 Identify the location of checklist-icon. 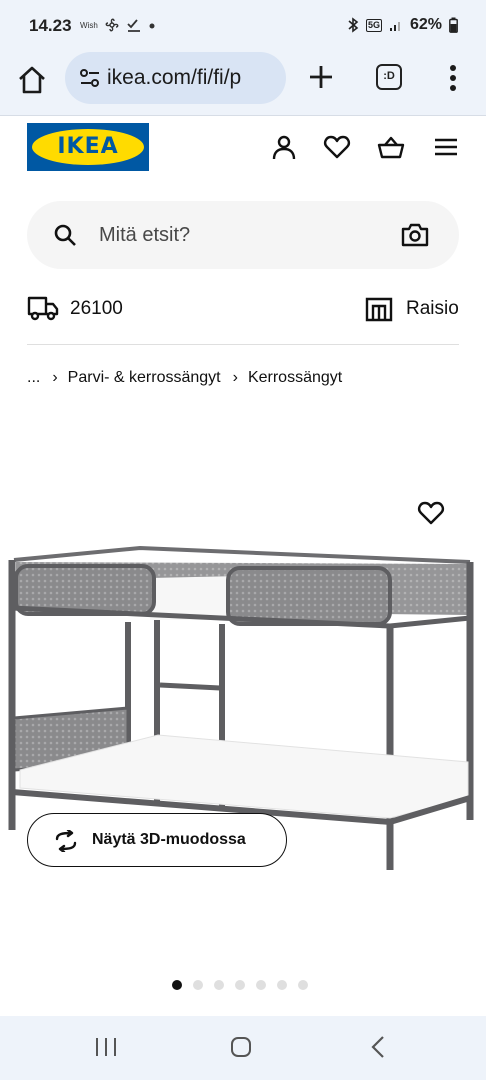
(133, 25).